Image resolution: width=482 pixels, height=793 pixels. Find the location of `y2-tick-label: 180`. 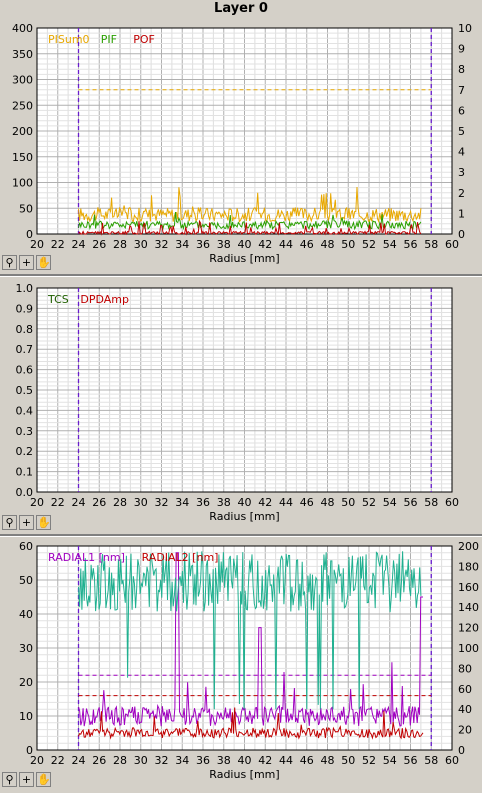

y2-tick-label: 180 is located at coordinates (468, 566).